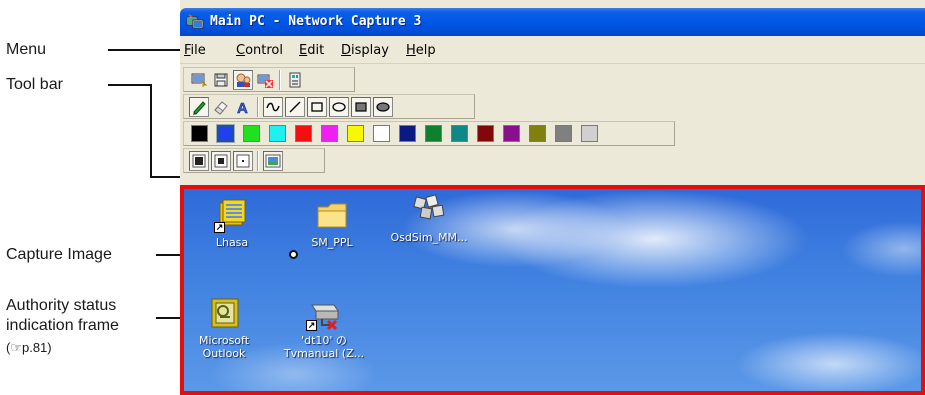  Describe the element at coordinates (552, 50) in the screenshot. I see `menu-bar: File Control Edit Display Help` at that location.